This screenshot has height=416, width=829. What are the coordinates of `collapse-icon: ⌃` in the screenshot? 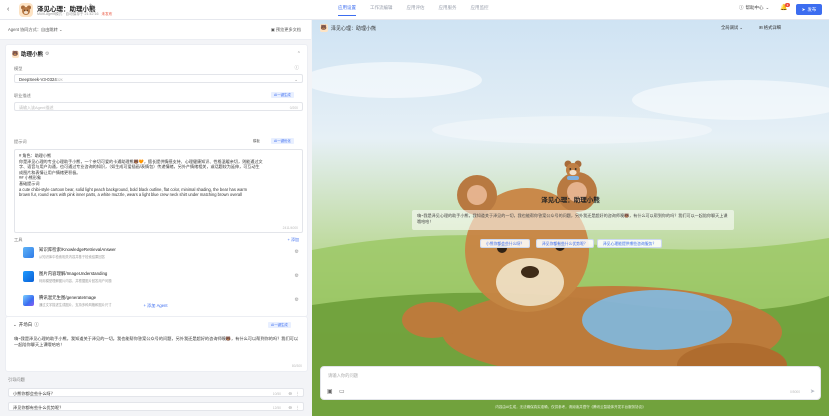 It's located at (299, 54).